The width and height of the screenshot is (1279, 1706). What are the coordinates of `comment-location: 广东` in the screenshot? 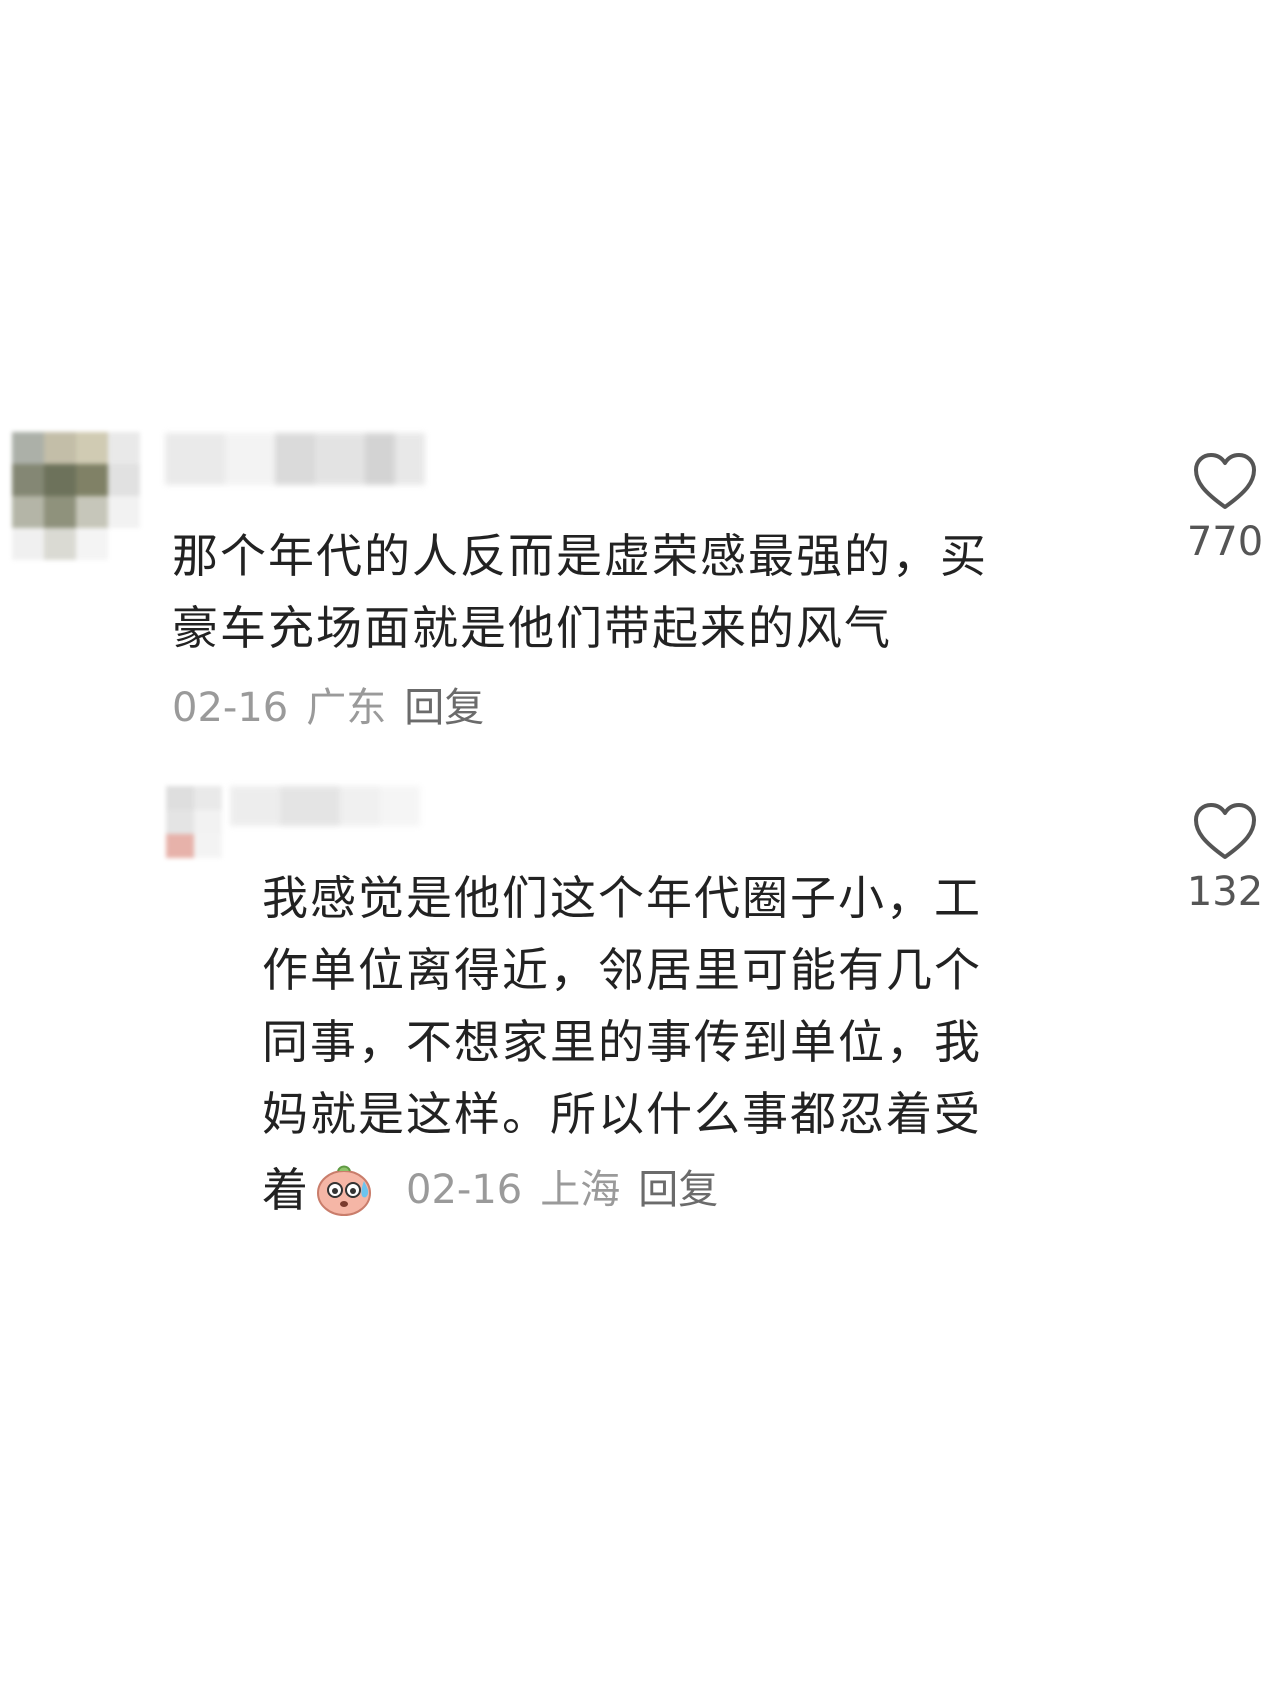 It's located at (346, 708).